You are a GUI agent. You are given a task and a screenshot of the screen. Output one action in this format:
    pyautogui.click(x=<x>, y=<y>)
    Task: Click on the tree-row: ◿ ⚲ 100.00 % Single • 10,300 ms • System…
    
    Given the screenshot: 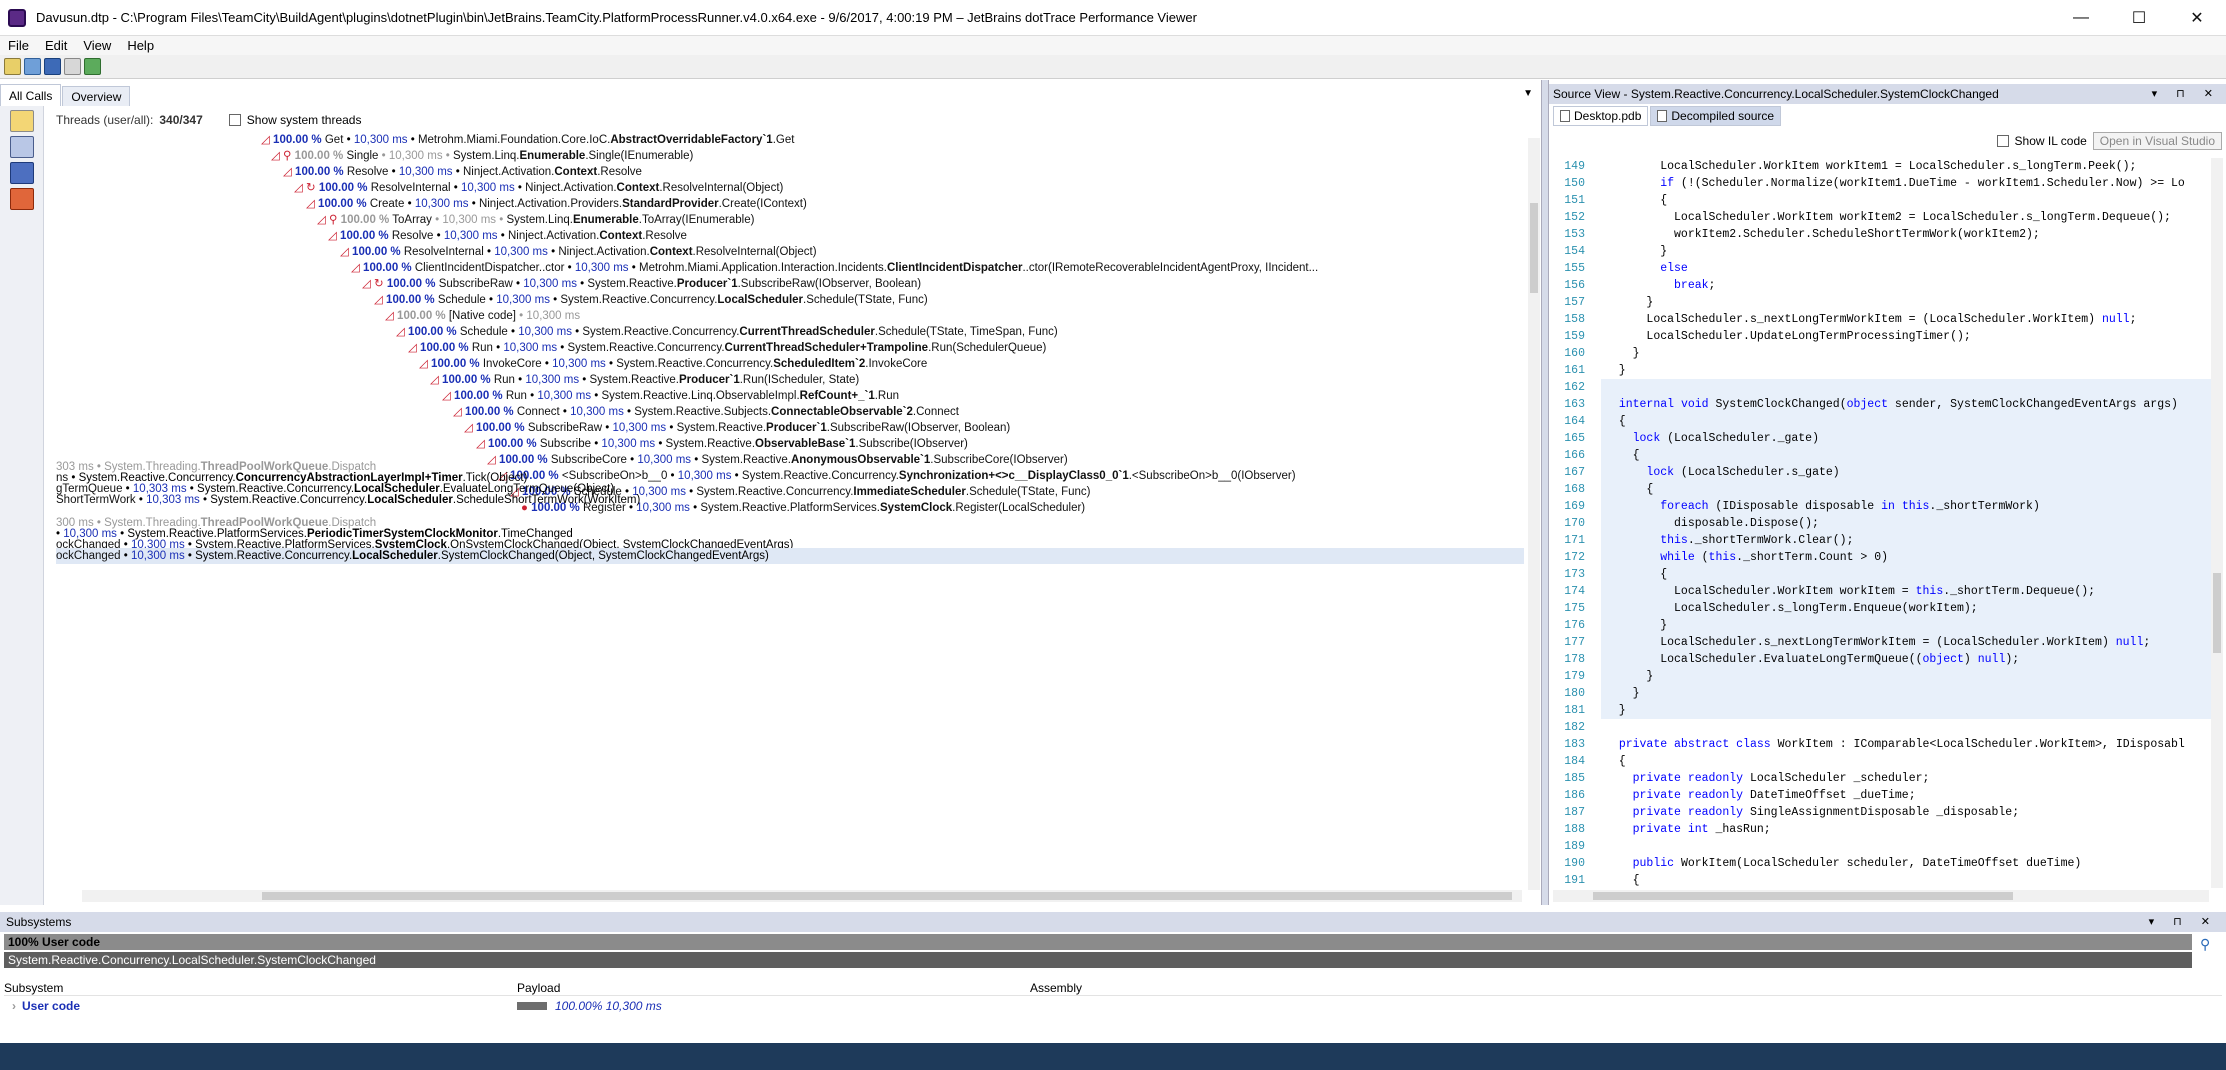 What is the action you would take?
    pyautogui.click(x=482, y=156)
    